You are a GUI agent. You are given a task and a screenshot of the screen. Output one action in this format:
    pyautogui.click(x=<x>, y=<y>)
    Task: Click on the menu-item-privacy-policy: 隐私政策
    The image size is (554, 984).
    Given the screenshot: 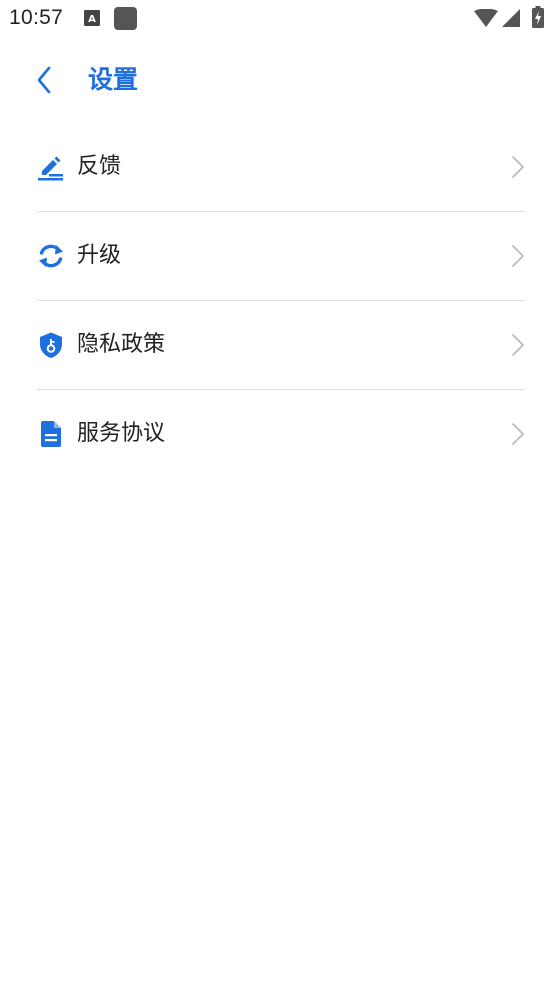 What is the action you would take?
    pyautogui.click(x=281, y=345)
    